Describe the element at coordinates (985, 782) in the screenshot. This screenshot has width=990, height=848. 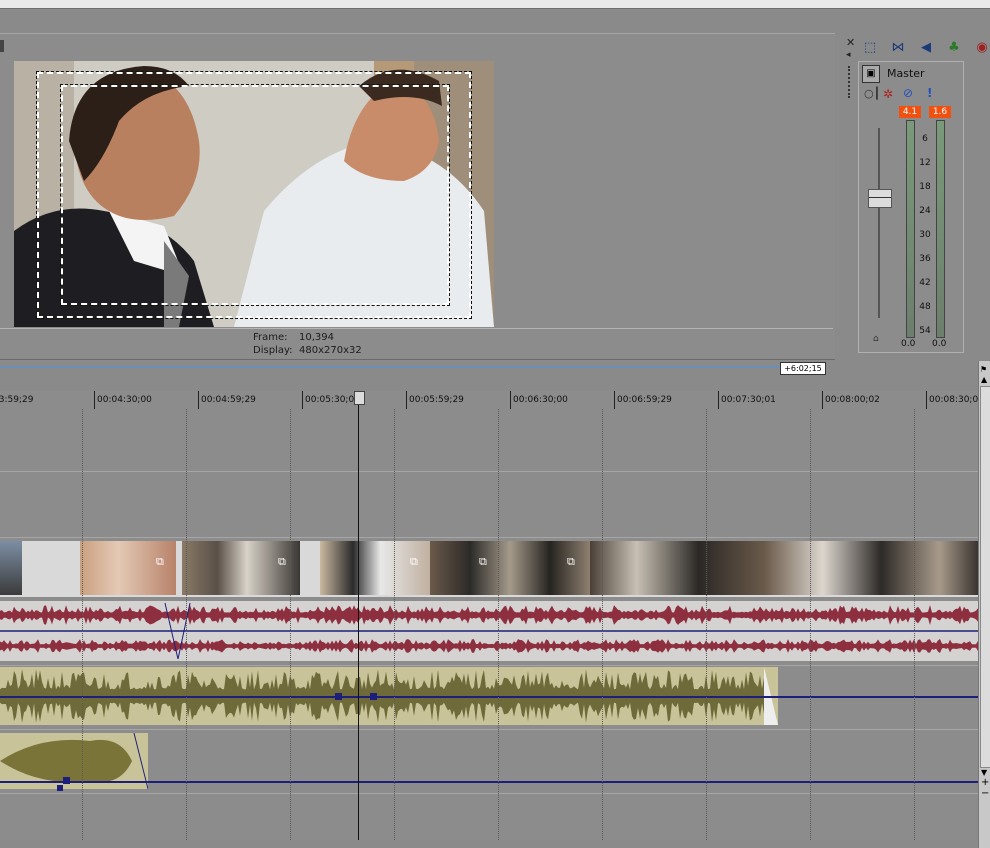
I see `zoom-in-icon: +` at that location.